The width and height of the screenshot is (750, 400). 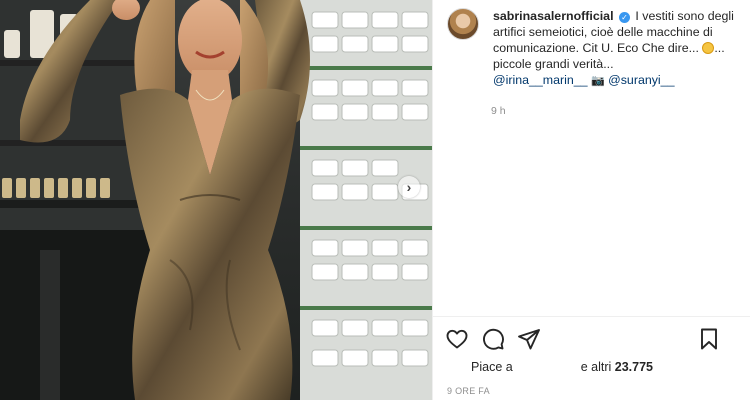 What do you see at coordinates (540, 80) in the screenshot?
I see `mention-link-irina: @irina__marin__` at bounding box center [540, 80].